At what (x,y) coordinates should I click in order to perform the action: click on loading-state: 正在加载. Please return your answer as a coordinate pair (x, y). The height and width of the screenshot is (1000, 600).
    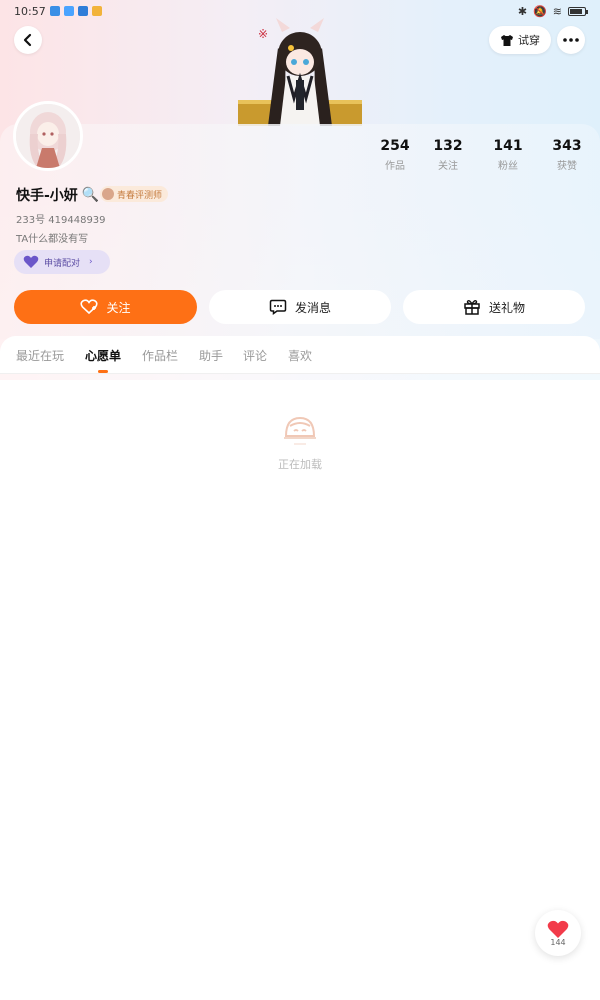
    Looking at the image, I should click on (300, 442).